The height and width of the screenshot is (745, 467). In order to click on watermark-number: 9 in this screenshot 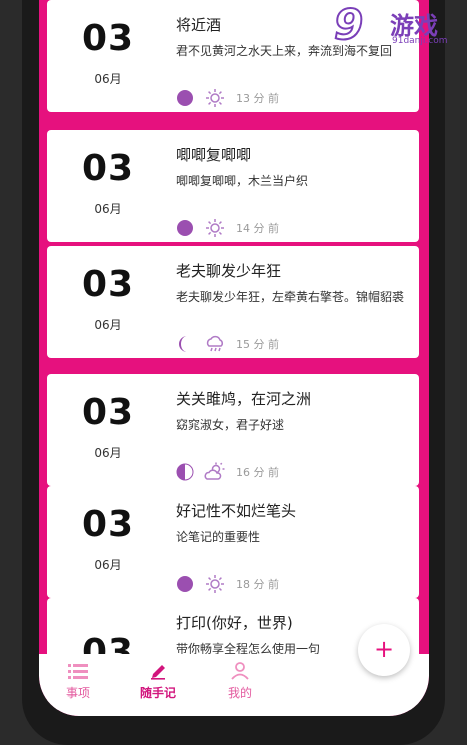, I will do `click(348, 25)`.